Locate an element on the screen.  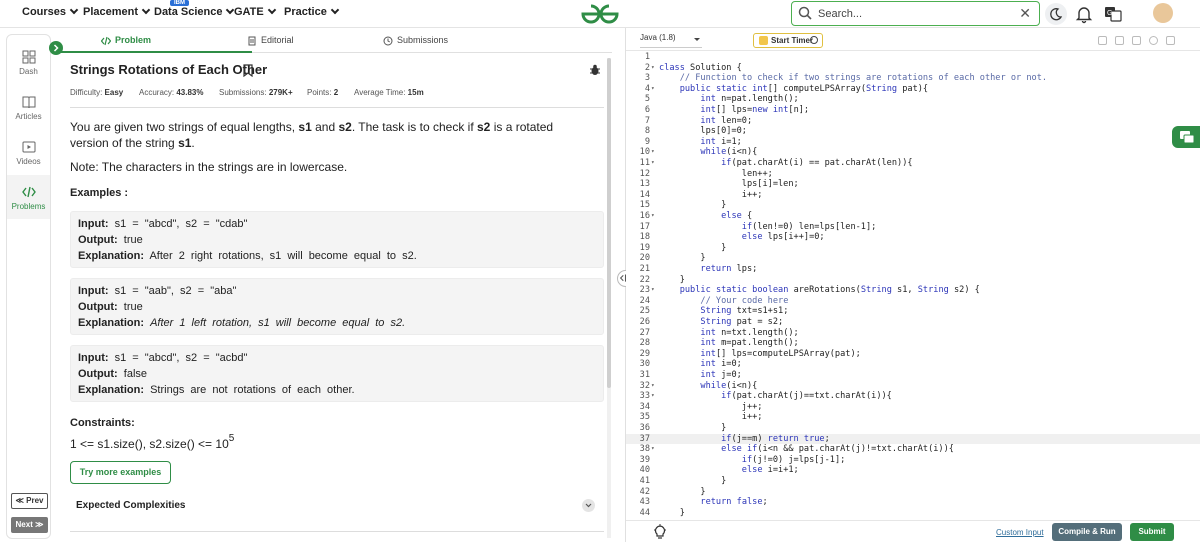
code-line: 28 int m=pat.length(); is located at coordinates (913, 343).